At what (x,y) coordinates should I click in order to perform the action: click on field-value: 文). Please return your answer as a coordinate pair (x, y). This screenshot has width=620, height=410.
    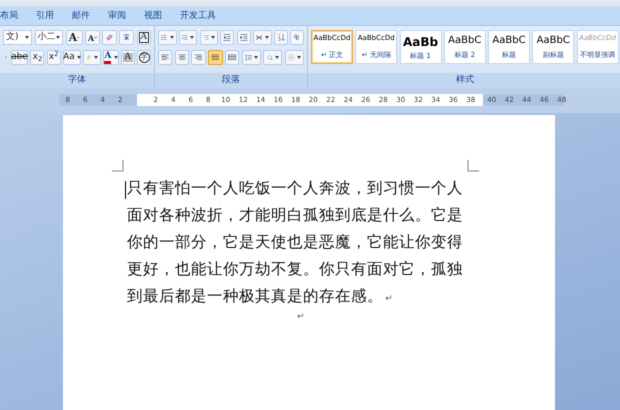
    Looking at the image, I should click on (12, 37).